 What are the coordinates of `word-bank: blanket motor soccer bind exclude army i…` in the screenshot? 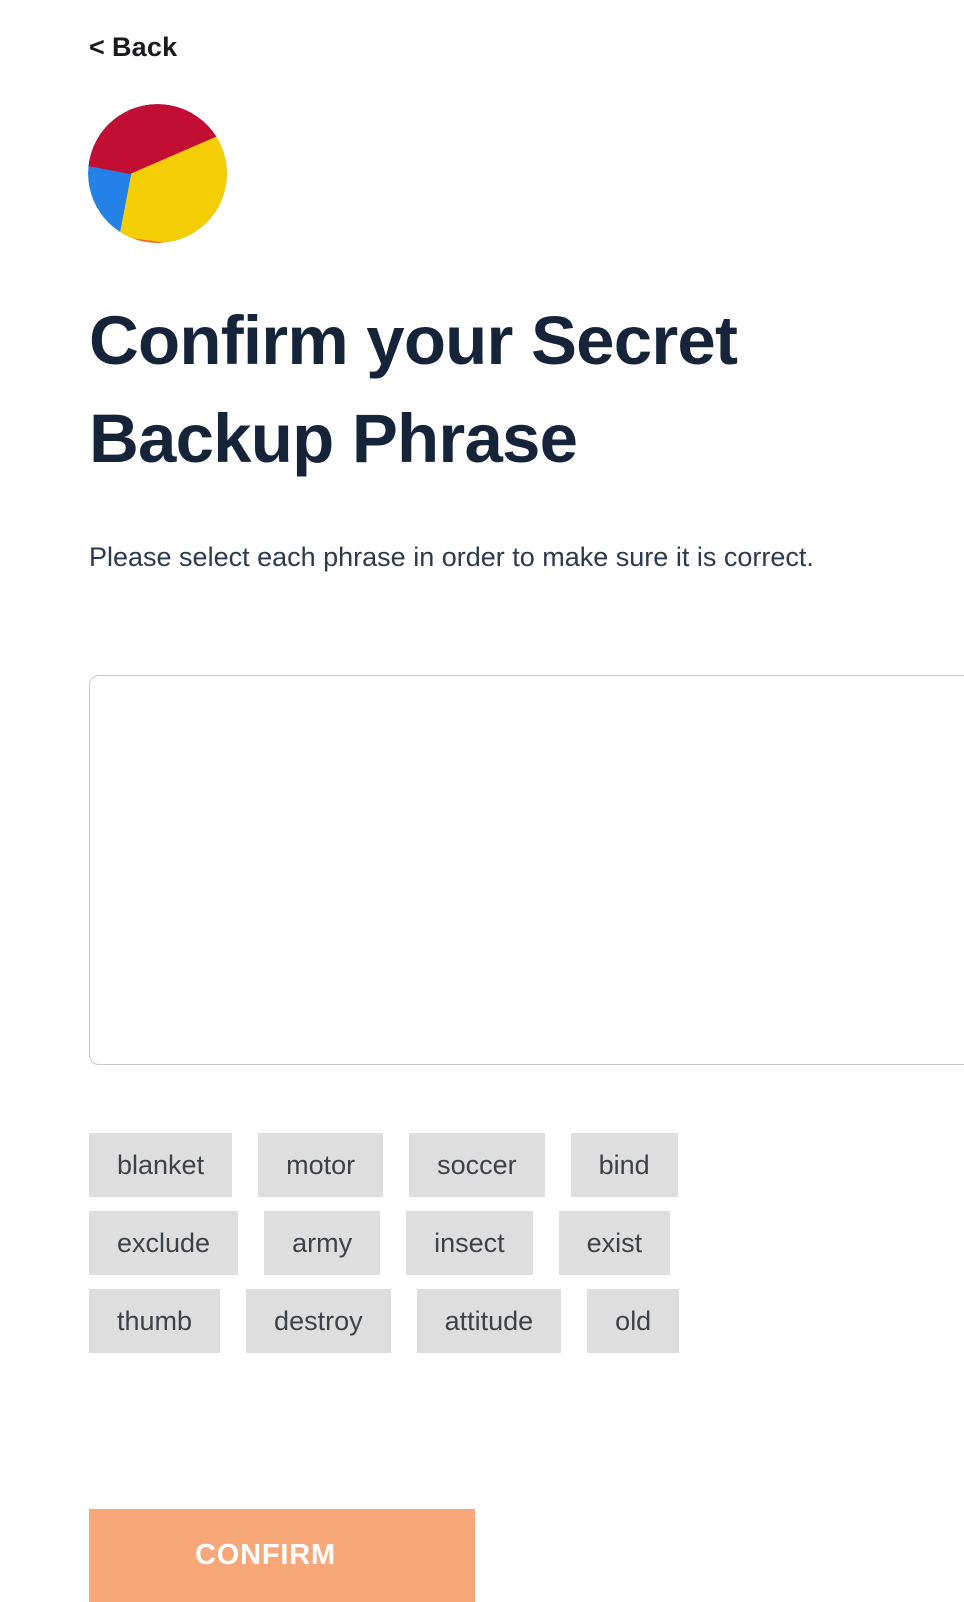 It's located at (504, 1243).